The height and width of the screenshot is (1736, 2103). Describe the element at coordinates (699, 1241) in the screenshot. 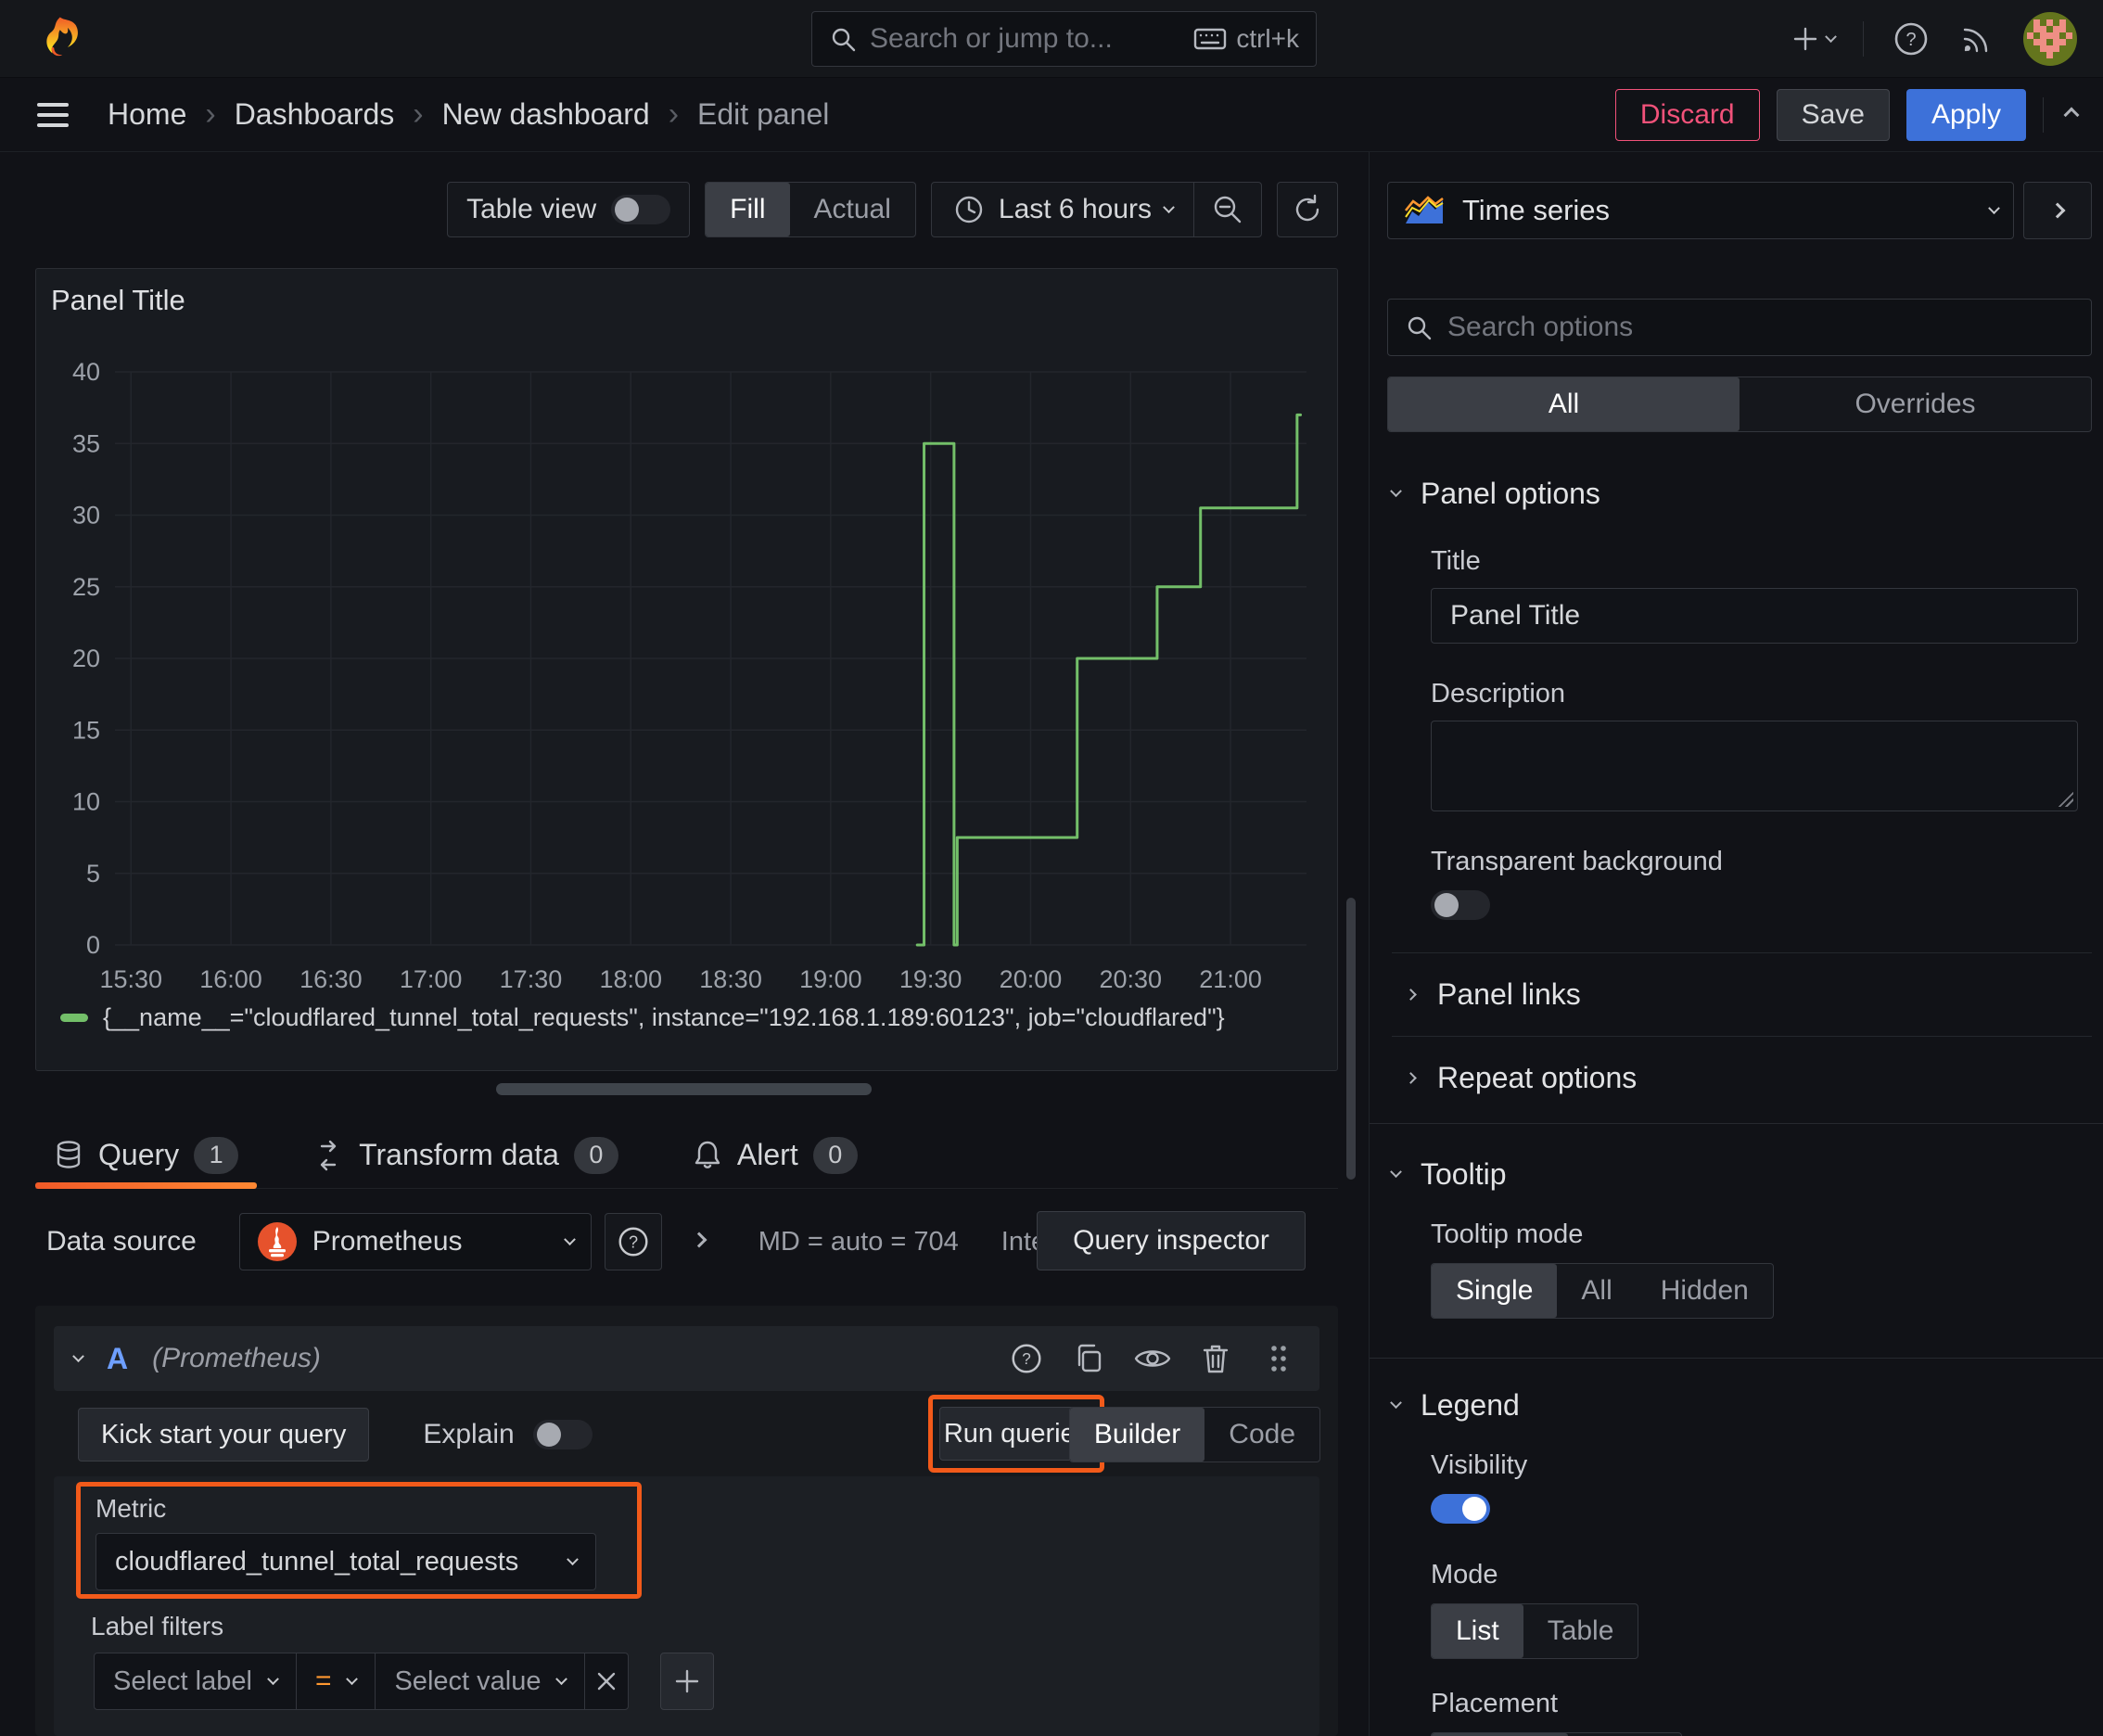

I see `expand-options-chevron-right-icon` at that location.